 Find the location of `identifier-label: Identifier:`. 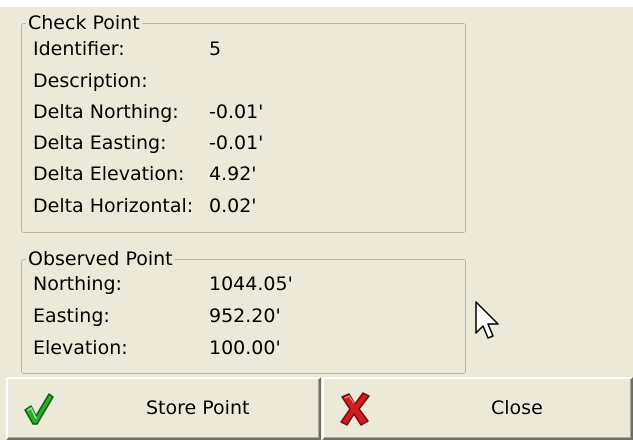

identifier-label: Identifier: is located at coordinates (79, 49).